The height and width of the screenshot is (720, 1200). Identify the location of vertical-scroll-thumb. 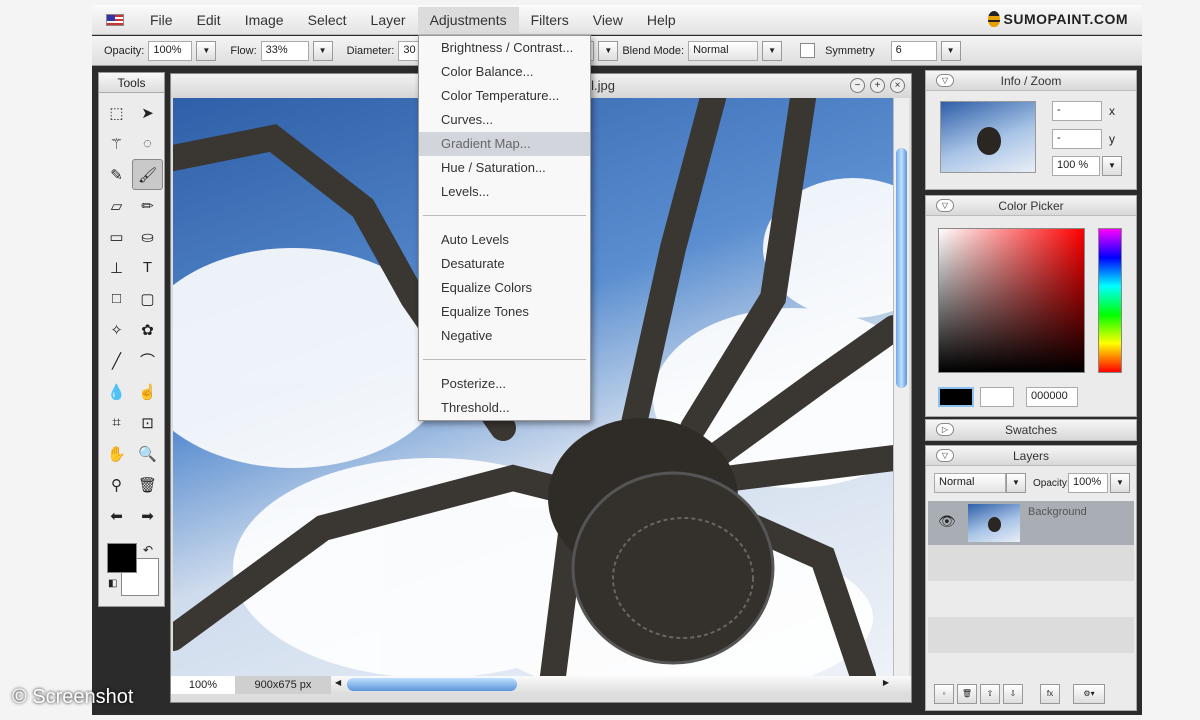
(901, 268).